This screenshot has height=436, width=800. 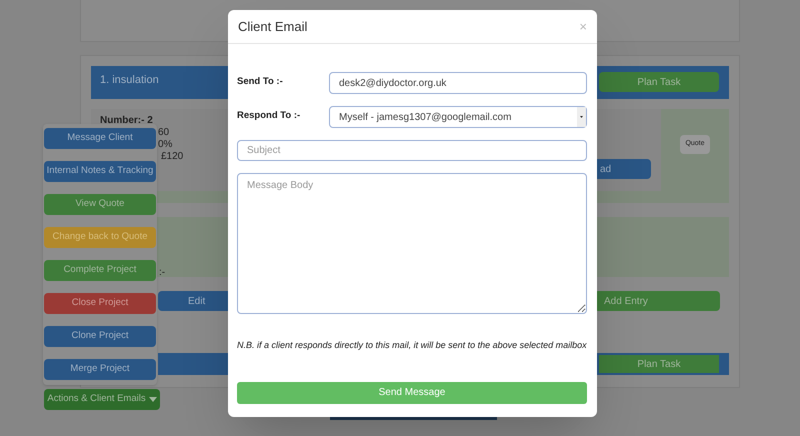 What do you see at coordinates (260, 82) in the screenshot?
I see `field-label: Send To :-` at bounding box center [260, 82].